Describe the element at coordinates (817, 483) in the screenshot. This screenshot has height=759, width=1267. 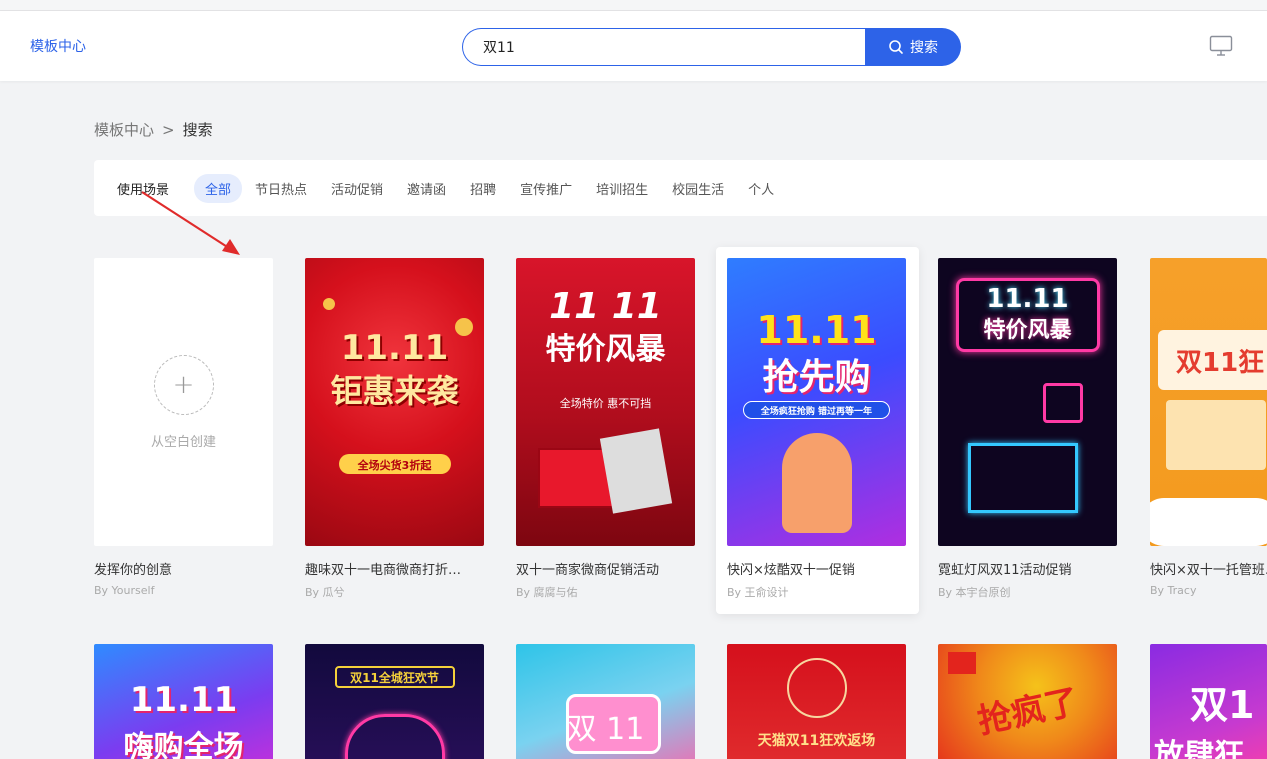
I see `cartoon-girl-illustration` at that location.